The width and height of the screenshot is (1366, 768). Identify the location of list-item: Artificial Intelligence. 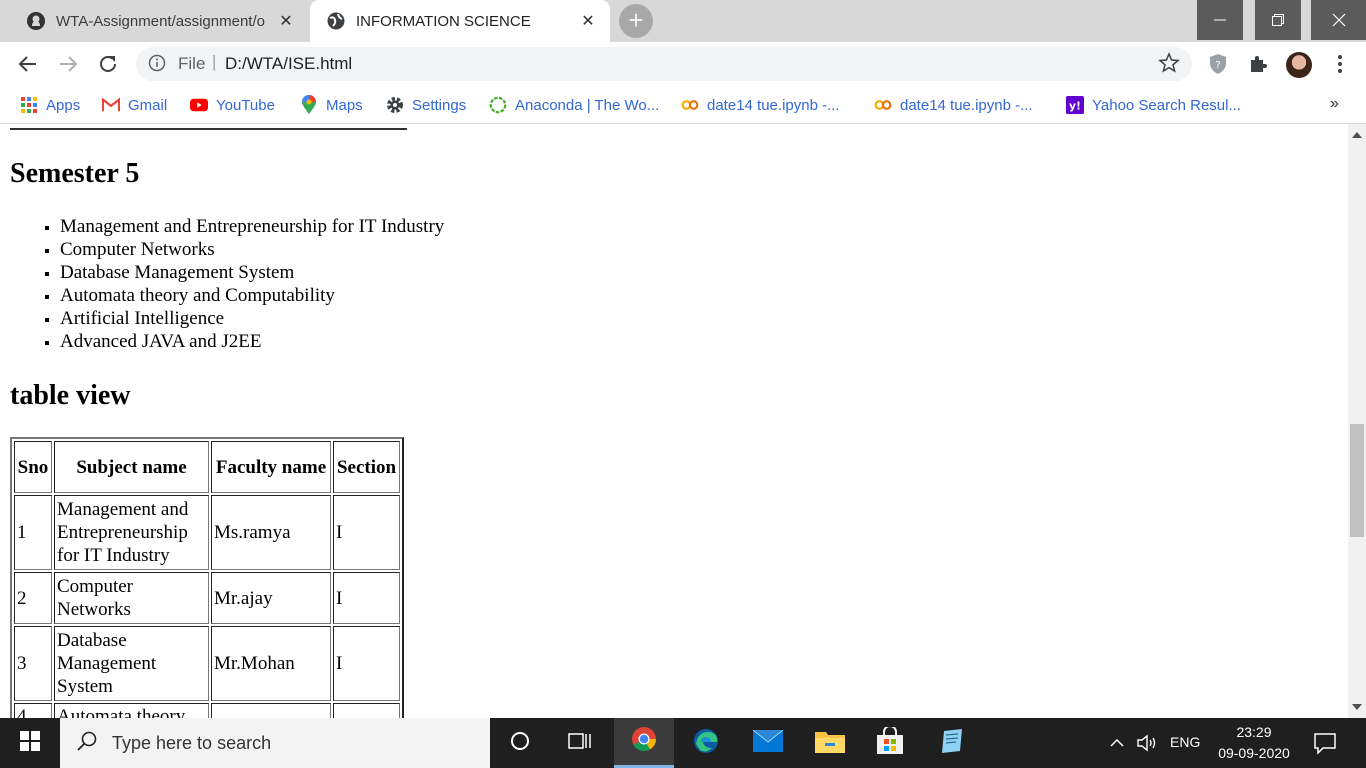
(252, 318).